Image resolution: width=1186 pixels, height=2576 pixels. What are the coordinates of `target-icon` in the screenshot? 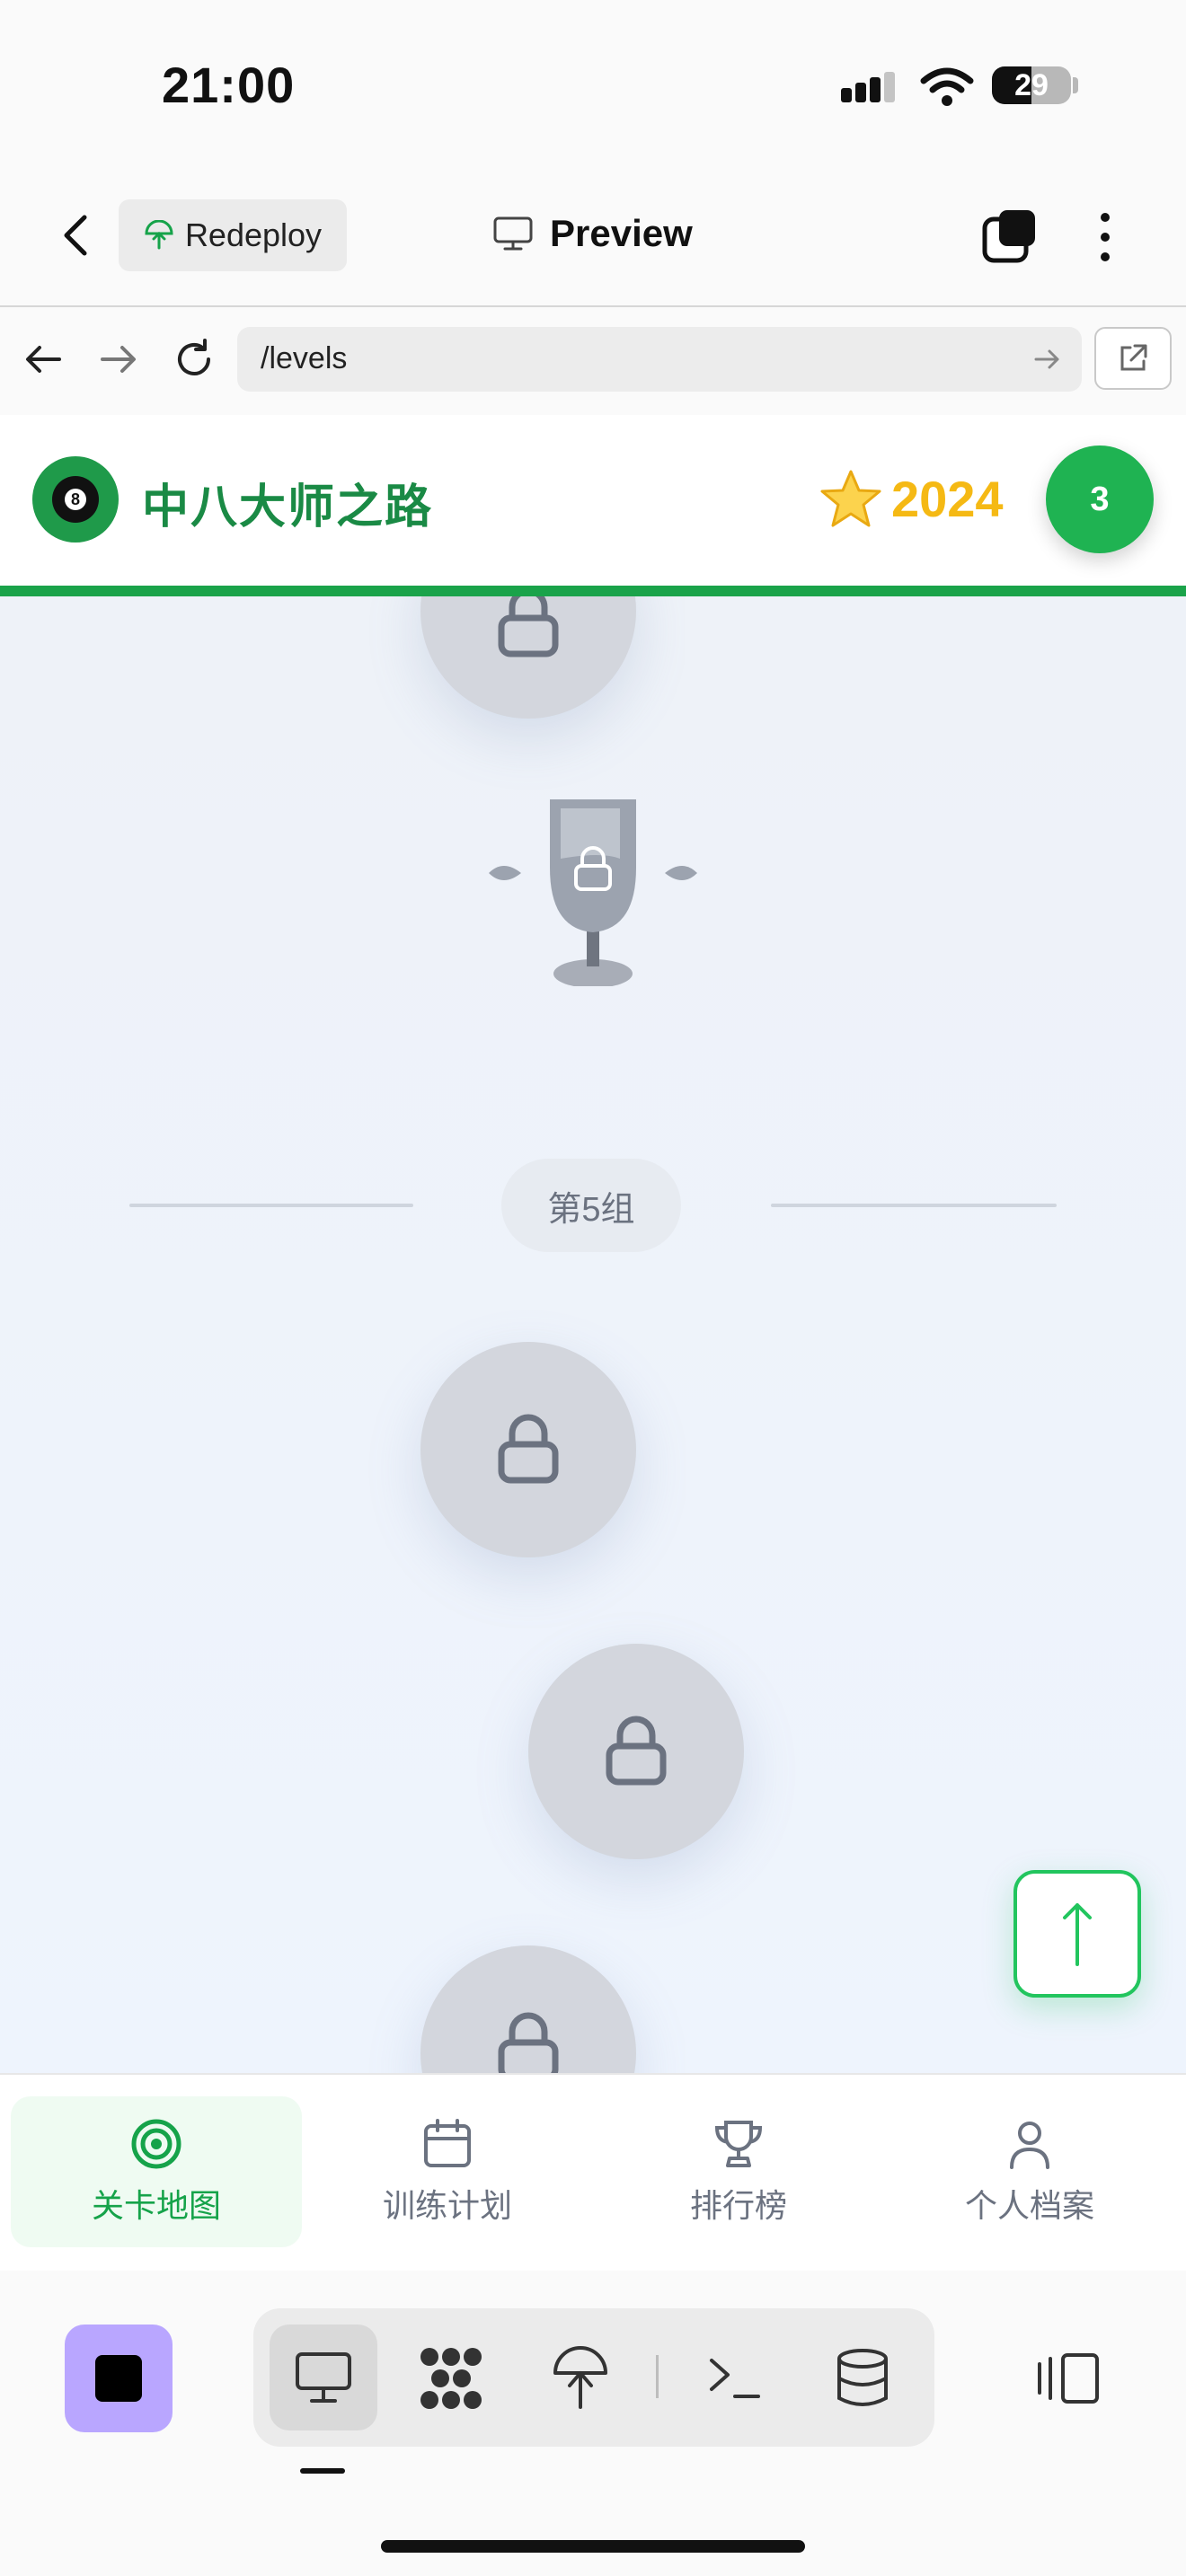 It's located at (156, 2144).